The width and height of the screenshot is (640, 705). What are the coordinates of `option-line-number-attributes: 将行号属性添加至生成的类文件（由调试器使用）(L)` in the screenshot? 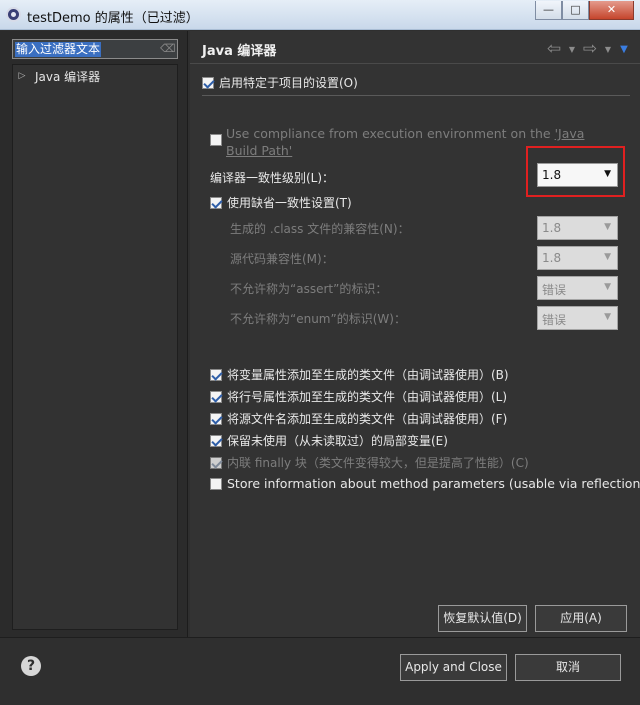 It's located at (358, 396).